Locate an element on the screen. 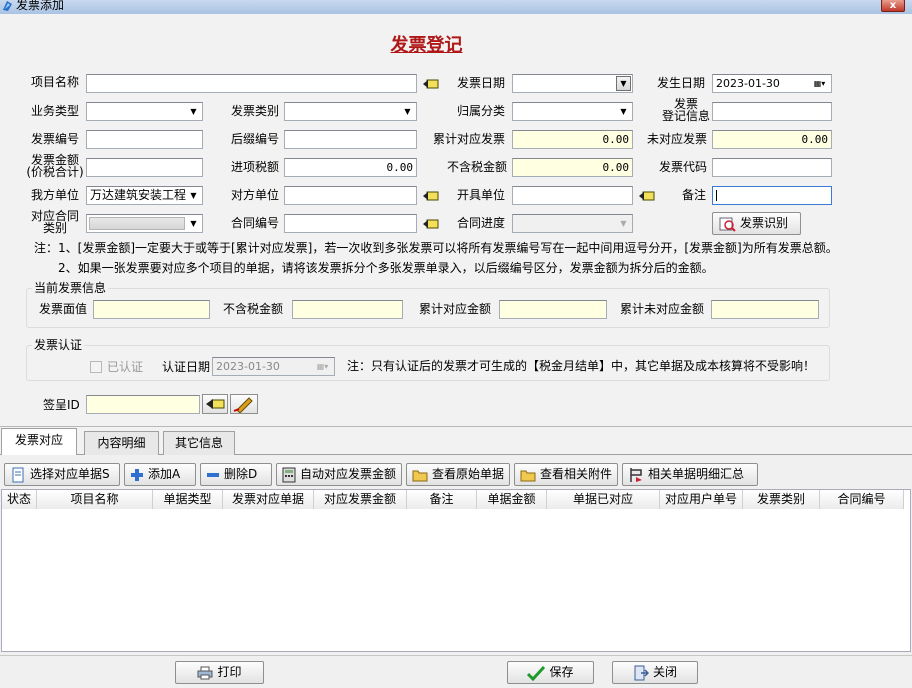 The height and width of the screenshot is (688, 912). grid-header-user-no: 对应用户单号 is located at coordinates (701, 499).